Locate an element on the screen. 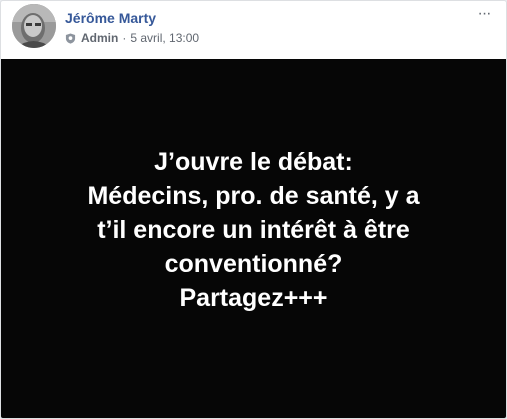 This screenshot has height=419, width=507. post-header: Jérôme Marty Admin · 5 avril, 13:00 ··· is located at coordinates (253, 30).